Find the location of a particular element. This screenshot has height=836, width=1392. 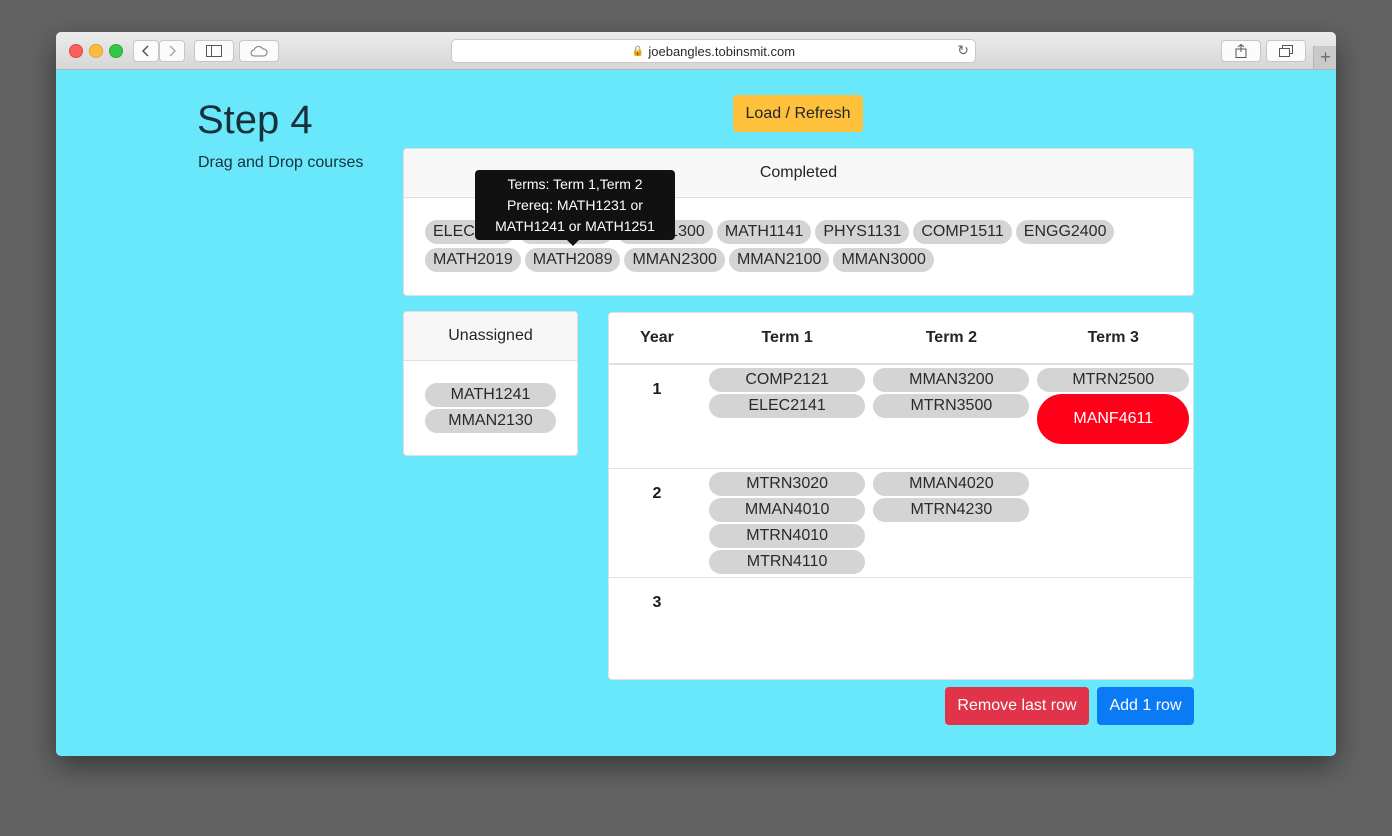

back-button is located at coordinates (146, 51).